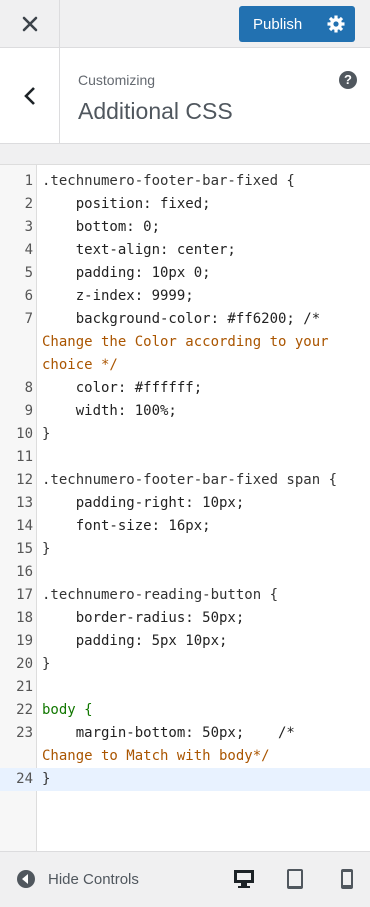 The image size is (370, 907). Describe the element at coordinates (24, 457) in the screenshot. I see `line-number: 11` at that location.